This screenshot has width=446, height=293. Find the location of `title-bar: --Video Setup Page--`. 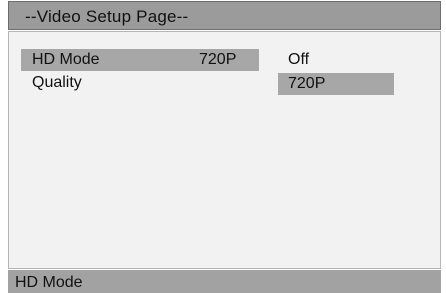

title-bar: --Video Setup Page-- is located at coordinates (224, 15).